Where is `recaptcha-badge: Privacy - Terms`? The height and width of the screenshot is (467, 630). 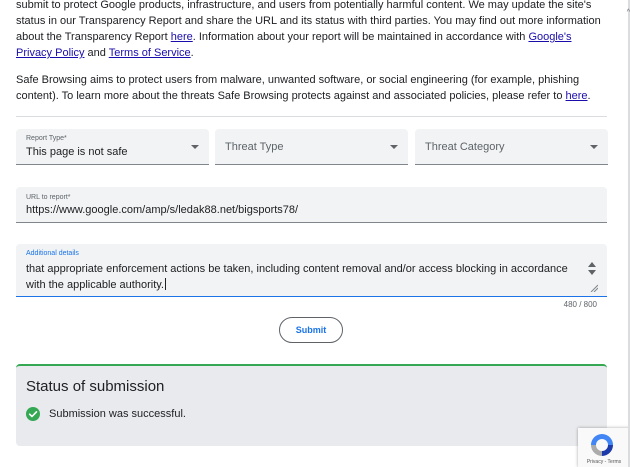
recaptcha-badge: Privacy - Terms is located at coordinates (604, 447).